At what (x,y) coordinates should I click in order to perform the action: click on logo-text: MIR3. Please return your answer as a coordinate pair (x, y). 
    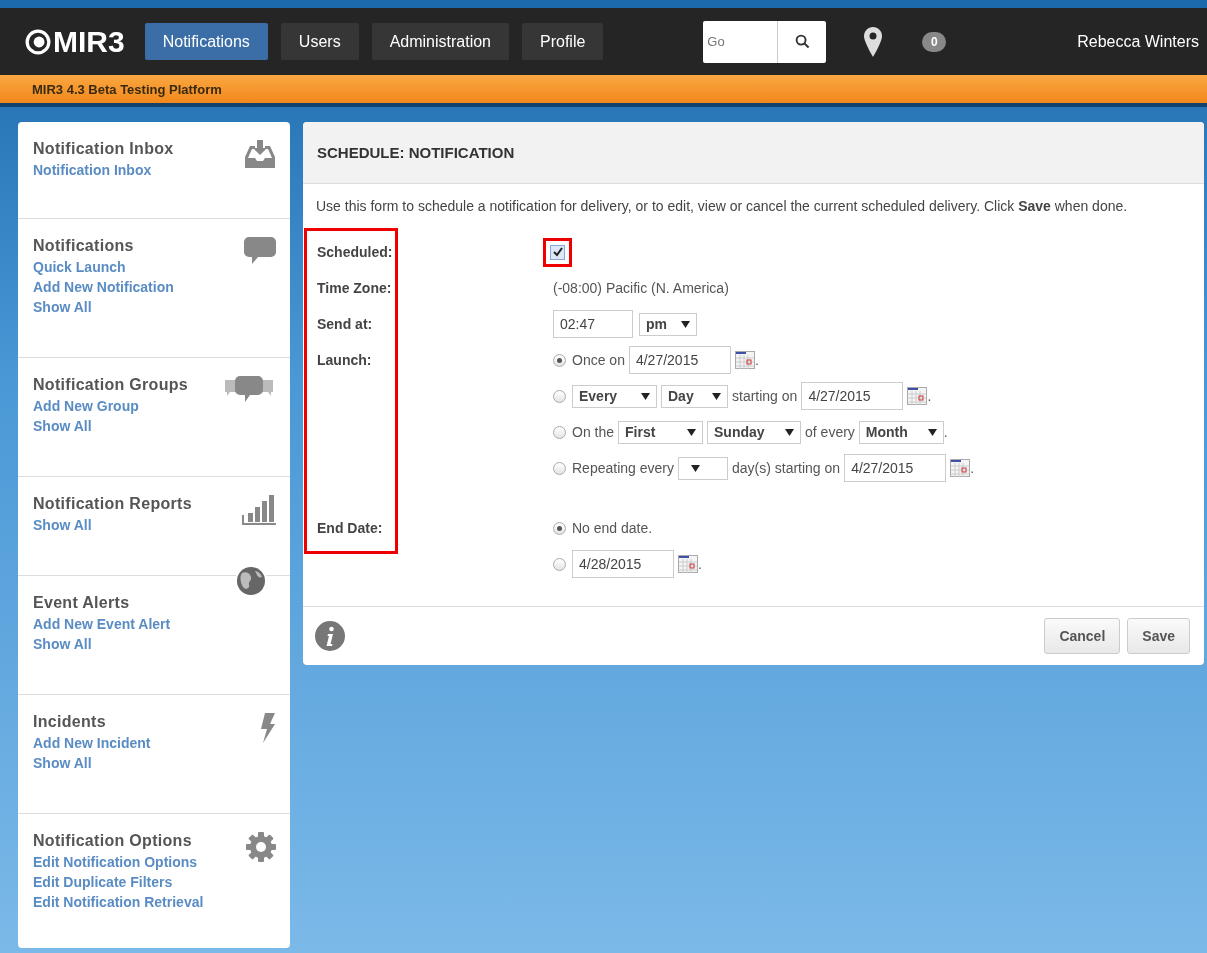
    Looking at the image, I should click on (89, 41).